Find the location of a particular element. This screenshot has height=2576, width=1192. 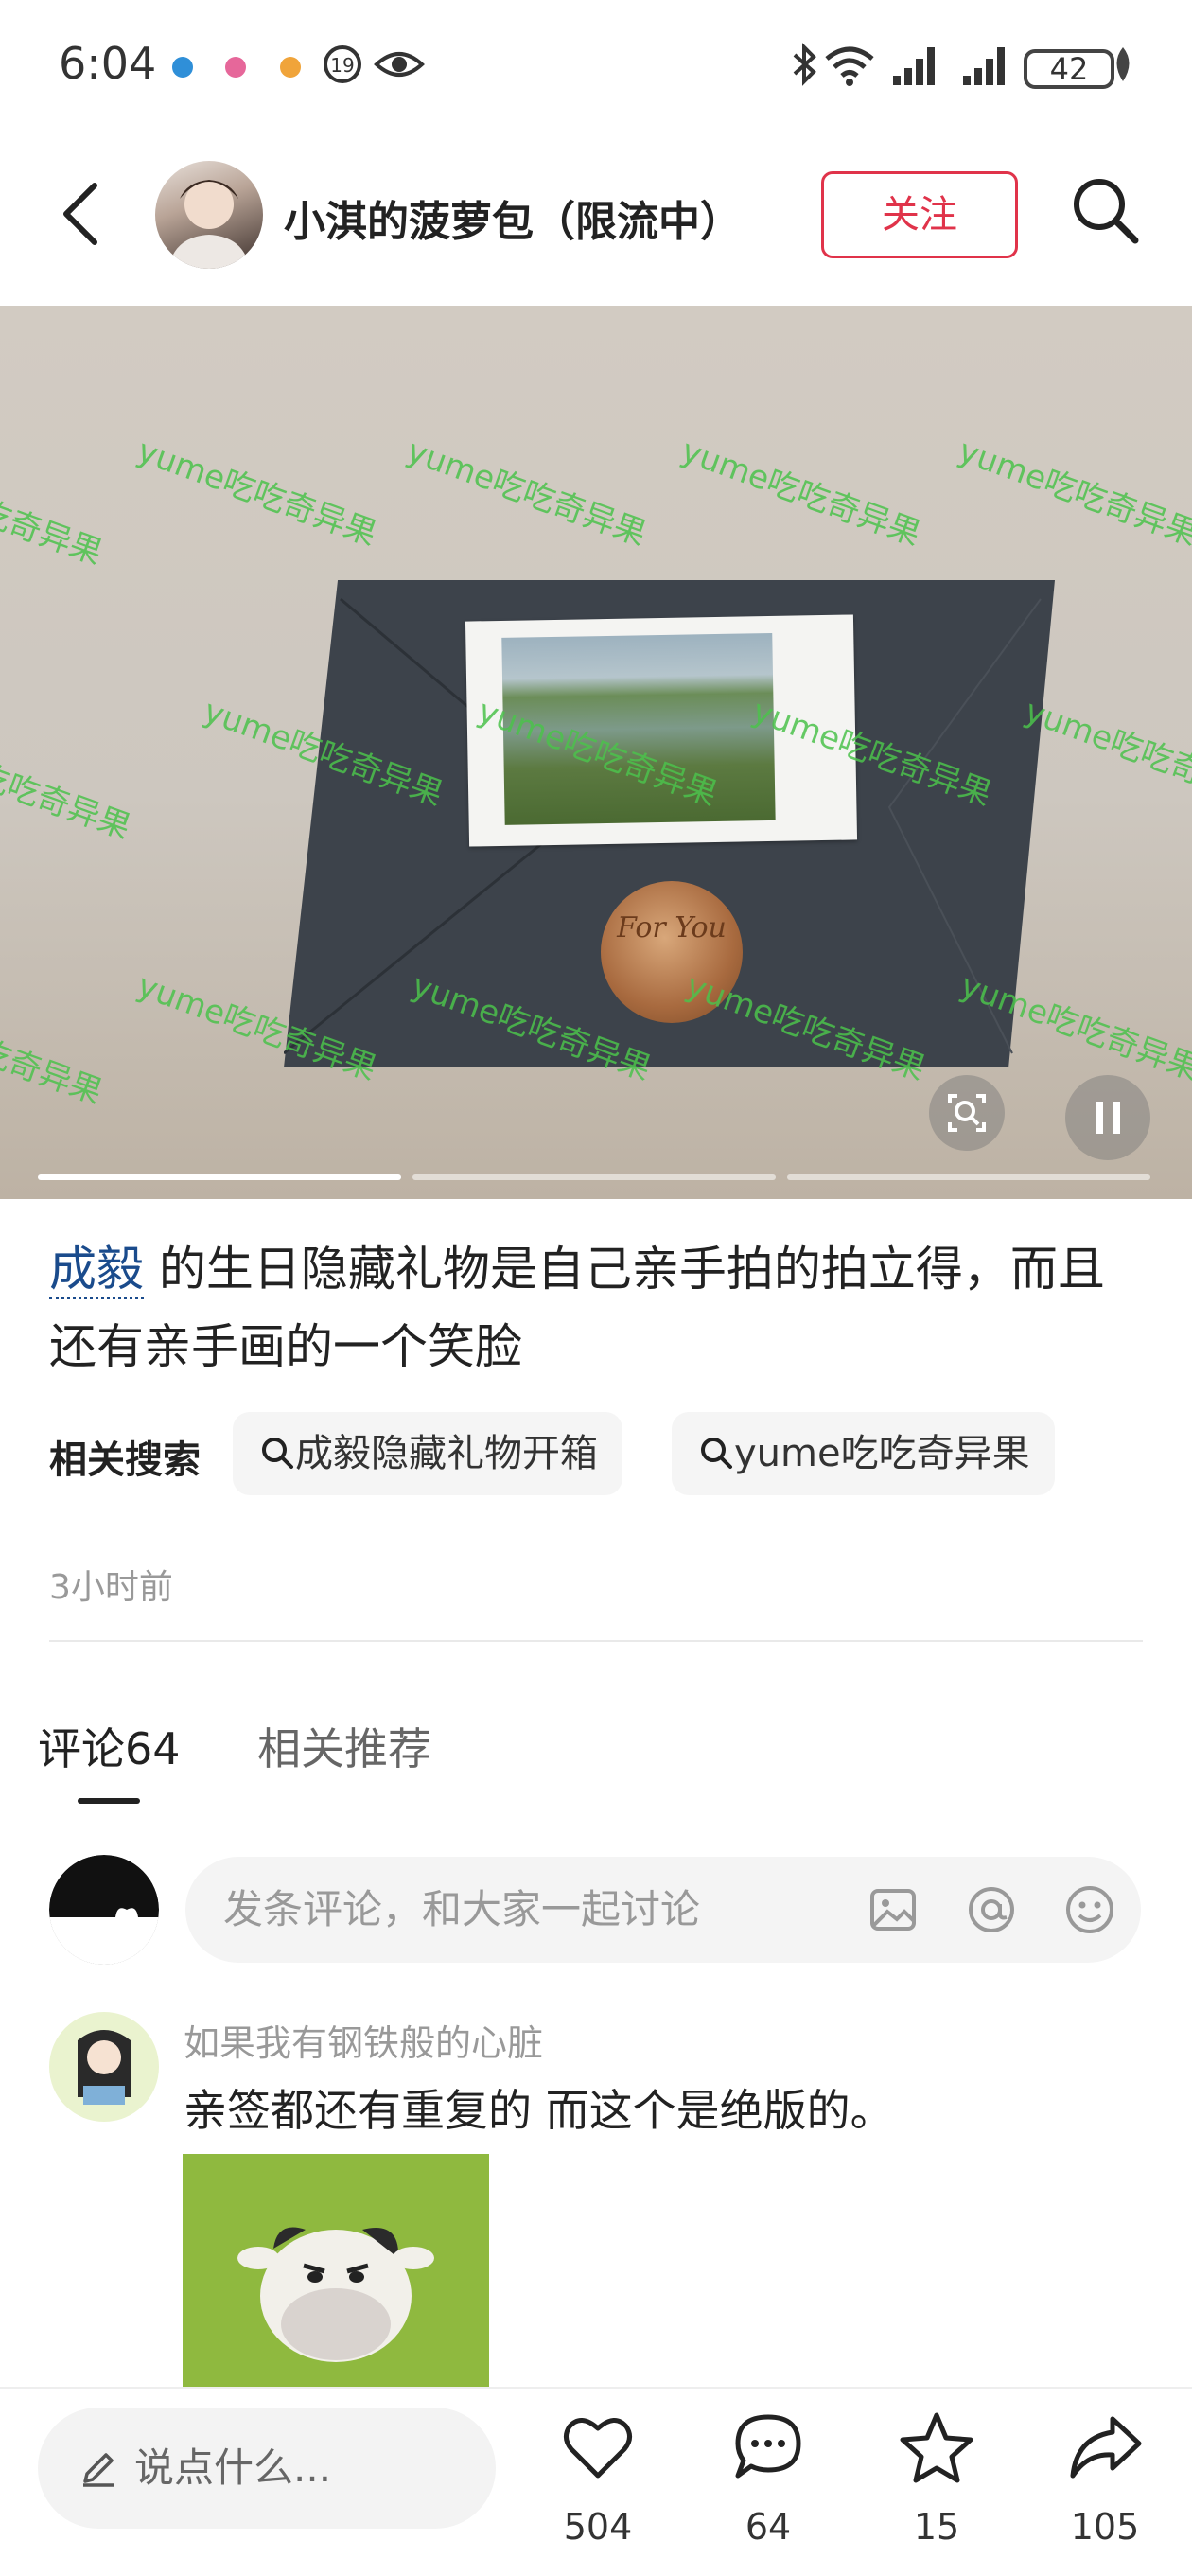

svg-text: 19 is located at coordinates (342, 65).